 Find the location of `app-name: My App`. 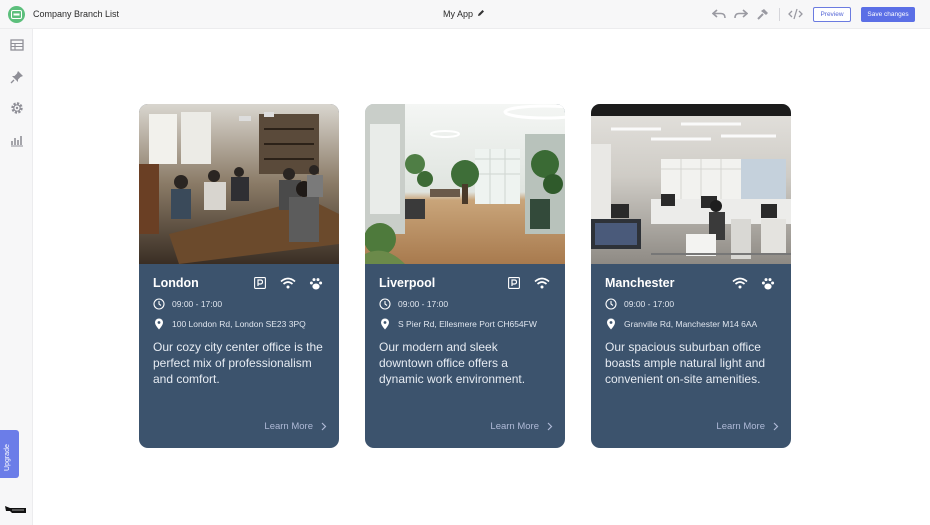

app-name: My App is located at coordinates (458, 14).